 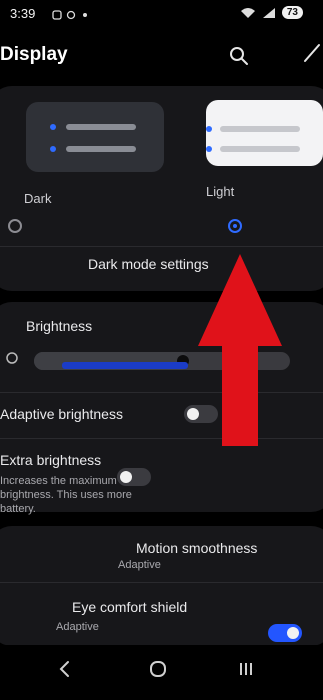 What do you see at coordinates (239, 56) in the screenshot?
I see `search-icon` at bounding box center [239, 56].